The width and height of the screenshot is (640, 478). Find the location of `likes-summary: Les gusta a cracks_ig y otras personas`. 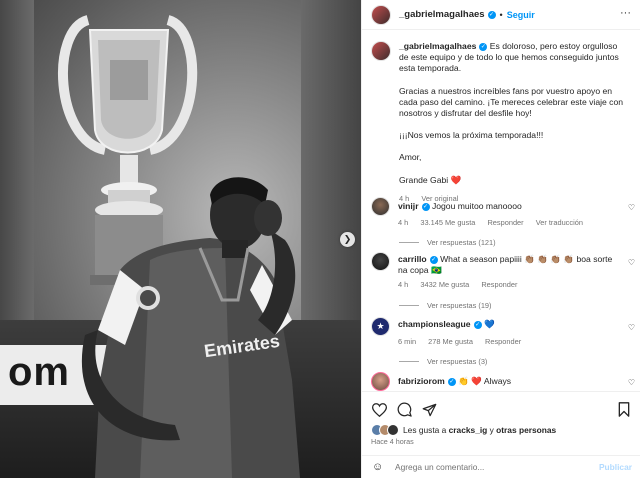

likes-summary: Les gusta a cracks_ig y otras personas is located at coordinates (463, 430).